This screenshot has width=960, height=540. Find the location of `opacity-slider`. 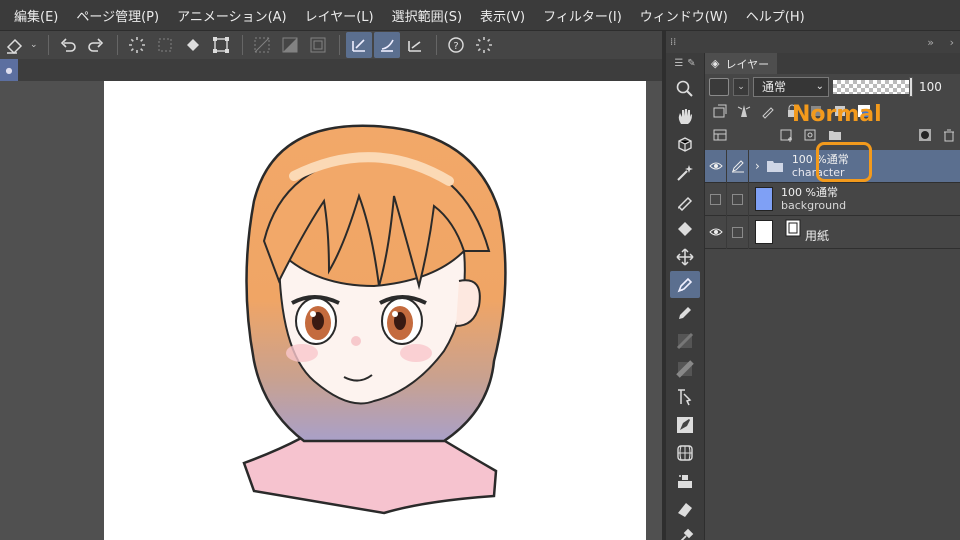

opacity-slider is located at coordinates (873, 86).